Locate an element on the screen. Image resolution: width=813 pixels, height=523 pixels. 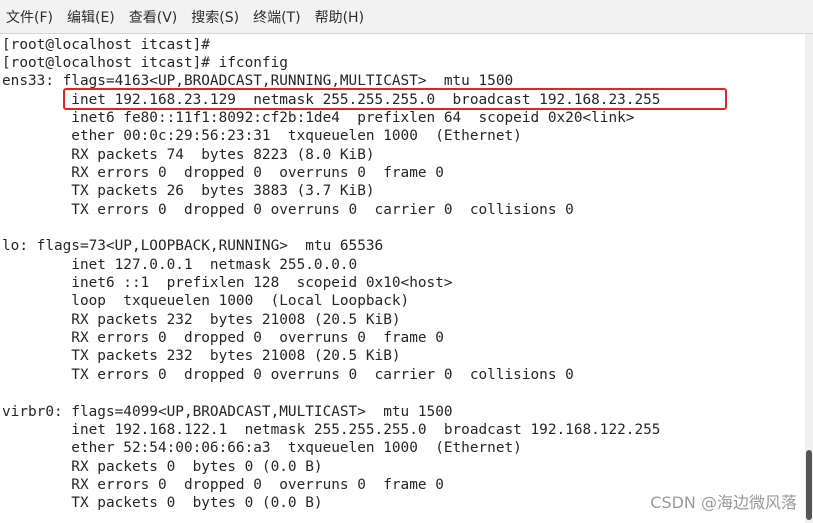
menu-file: 文件(F) is located at coordinates (29, 17).